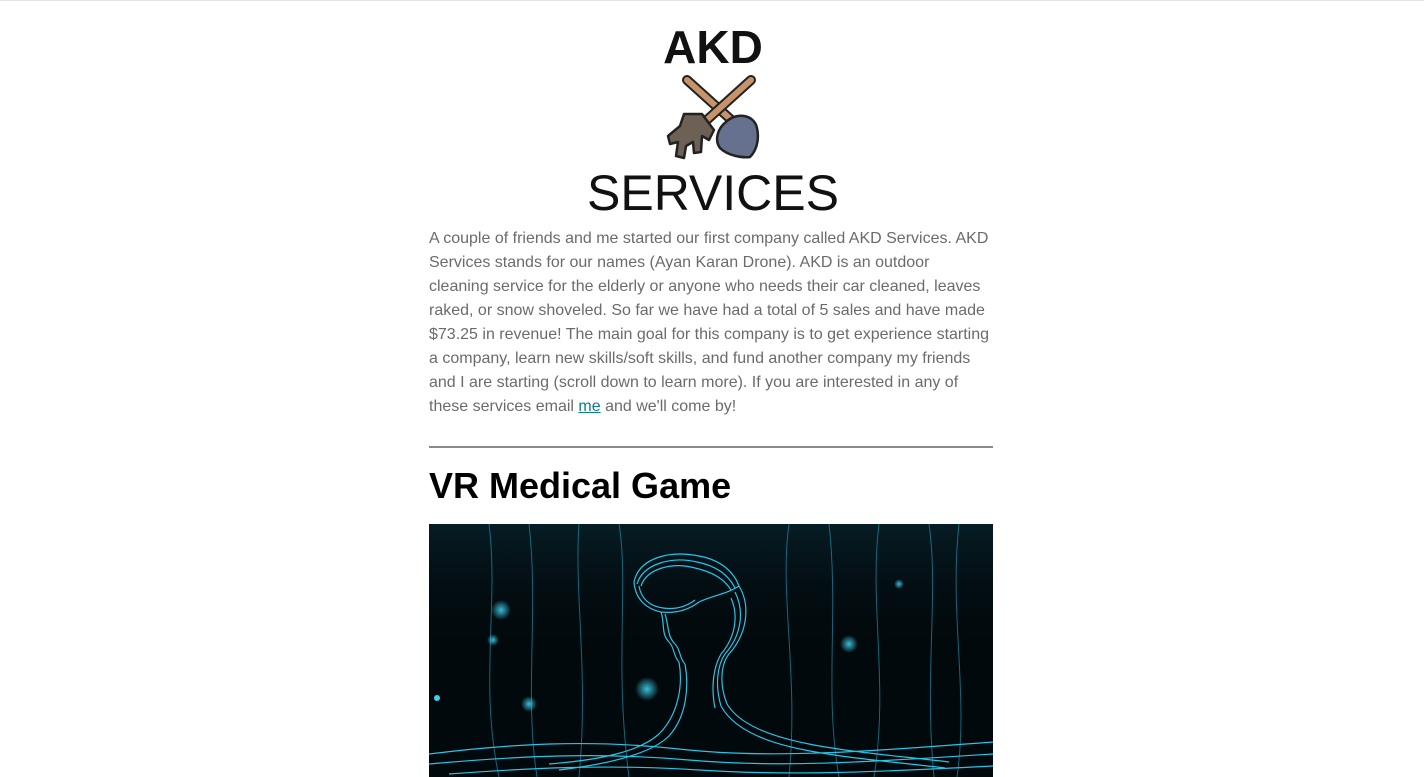 Image resolution: width=1424 pixels, height=777 pixels. Describe the element at coordinates (711, 650) in the screenshot. I see `vr-headset-wireframe-image` at that location.